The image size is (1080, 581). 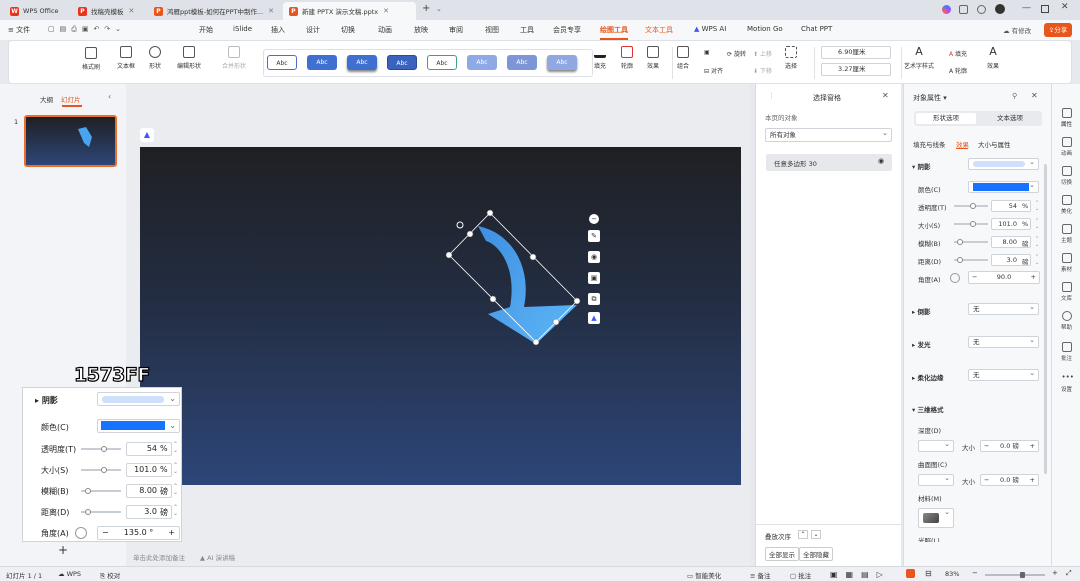 I want to click on menu-slideshow: 放映, so click(x=421, y=30).